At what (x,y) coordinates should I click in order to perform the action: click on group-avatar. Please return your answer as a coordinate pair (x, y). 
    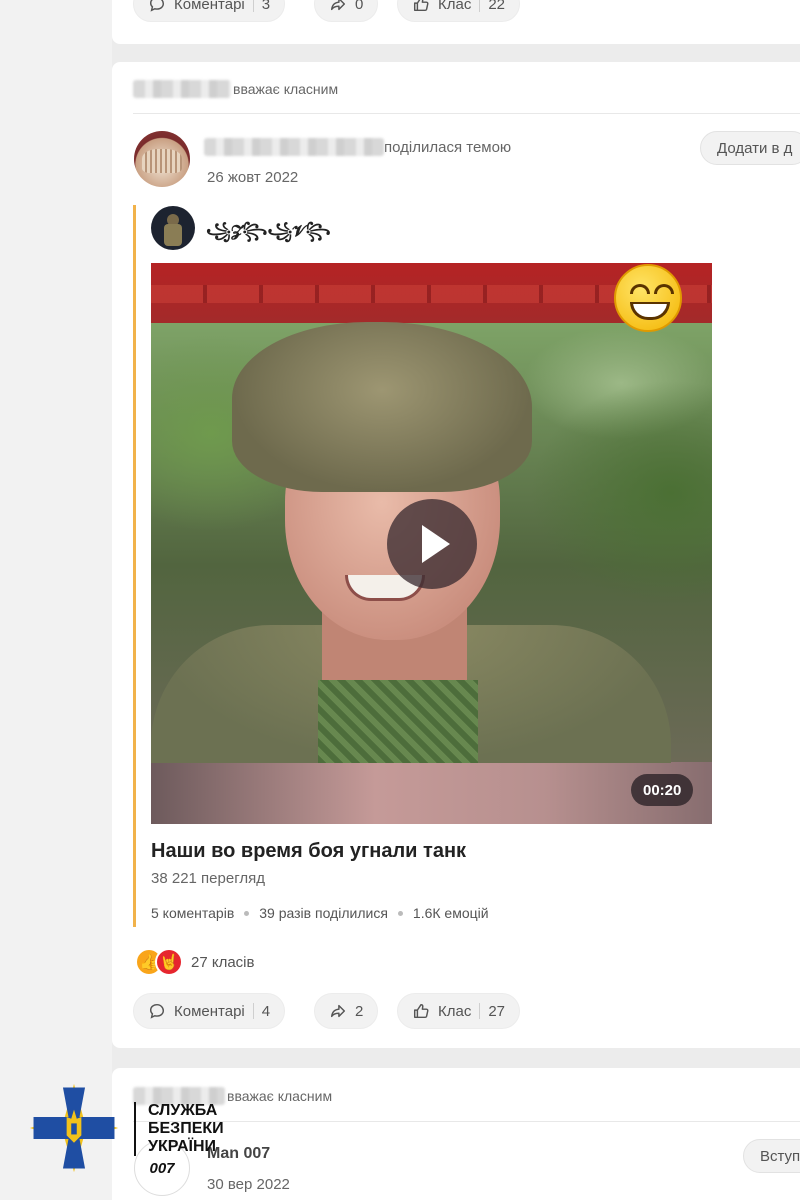
    Looking at the image, I should click on (173, 228).